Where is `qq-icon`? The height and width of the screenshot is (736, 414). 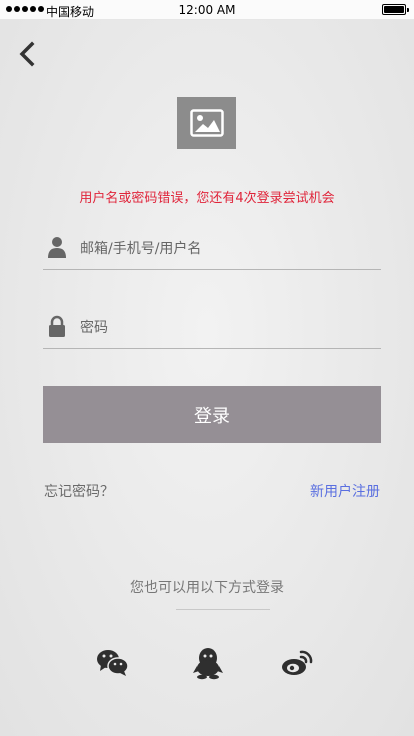 qq-icon is located at coordinates (208, 664).